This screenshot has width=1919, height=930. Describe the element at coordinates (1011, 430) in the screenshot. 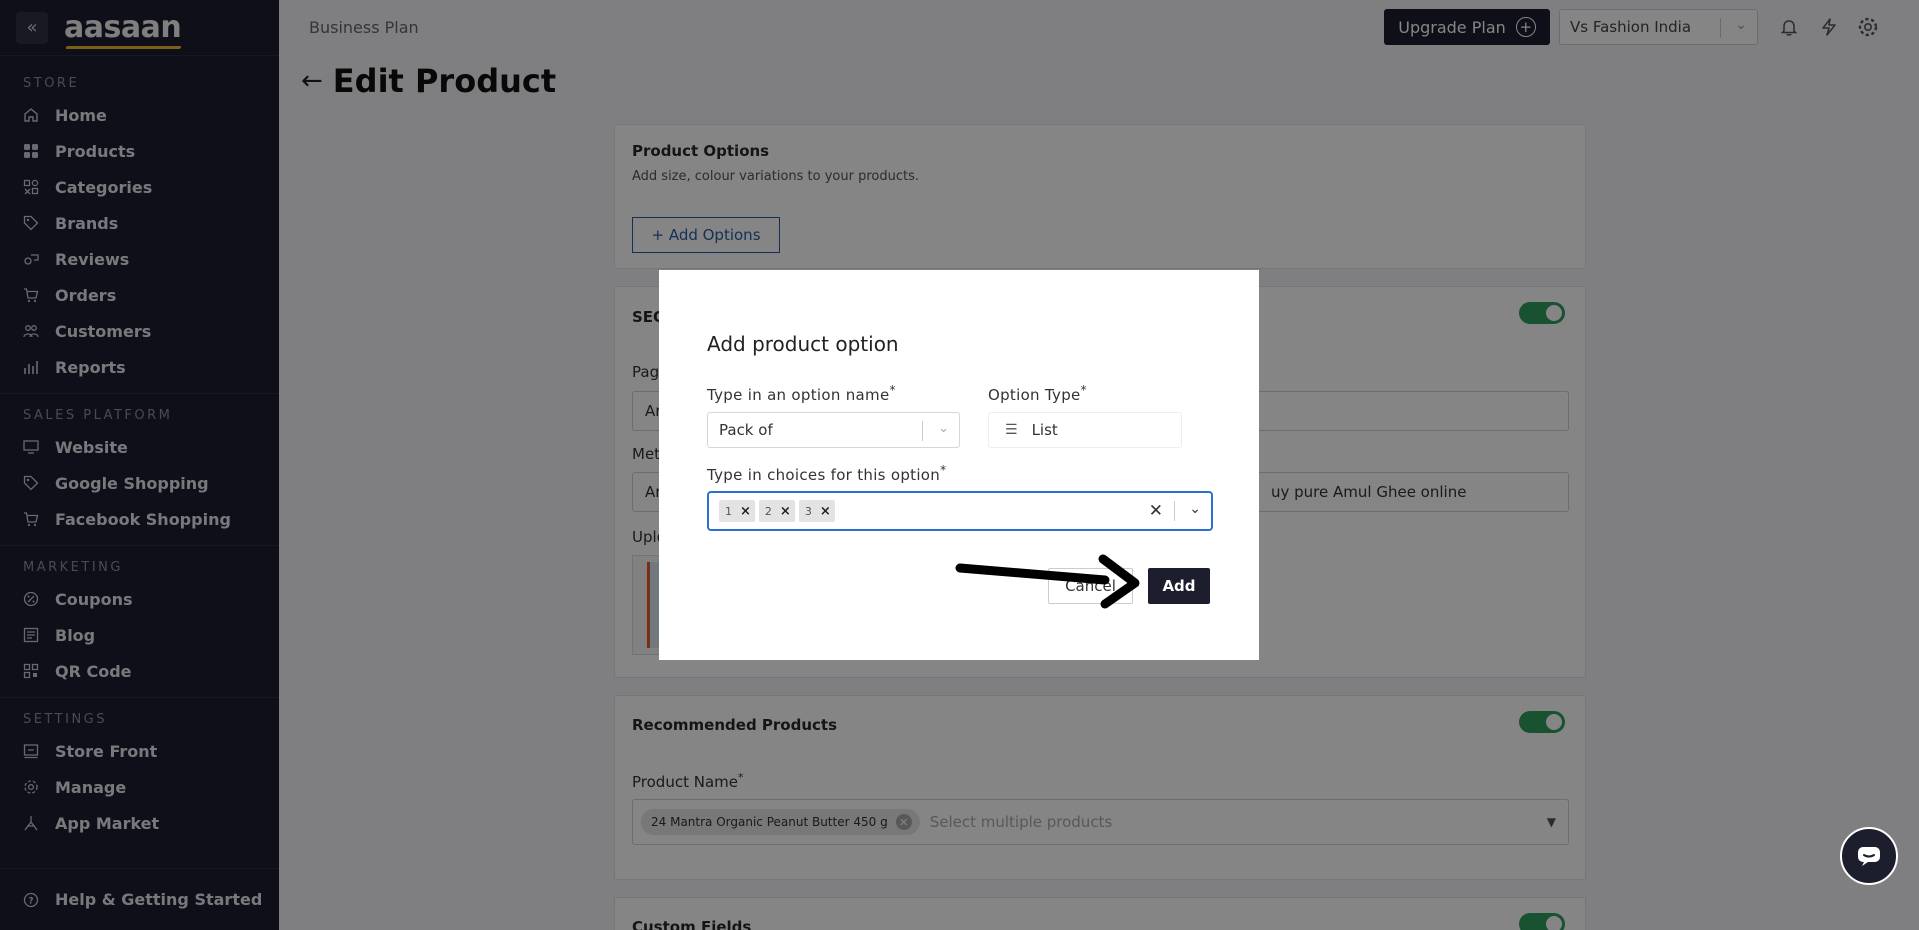

I see `list-icon: ☰` at that location.